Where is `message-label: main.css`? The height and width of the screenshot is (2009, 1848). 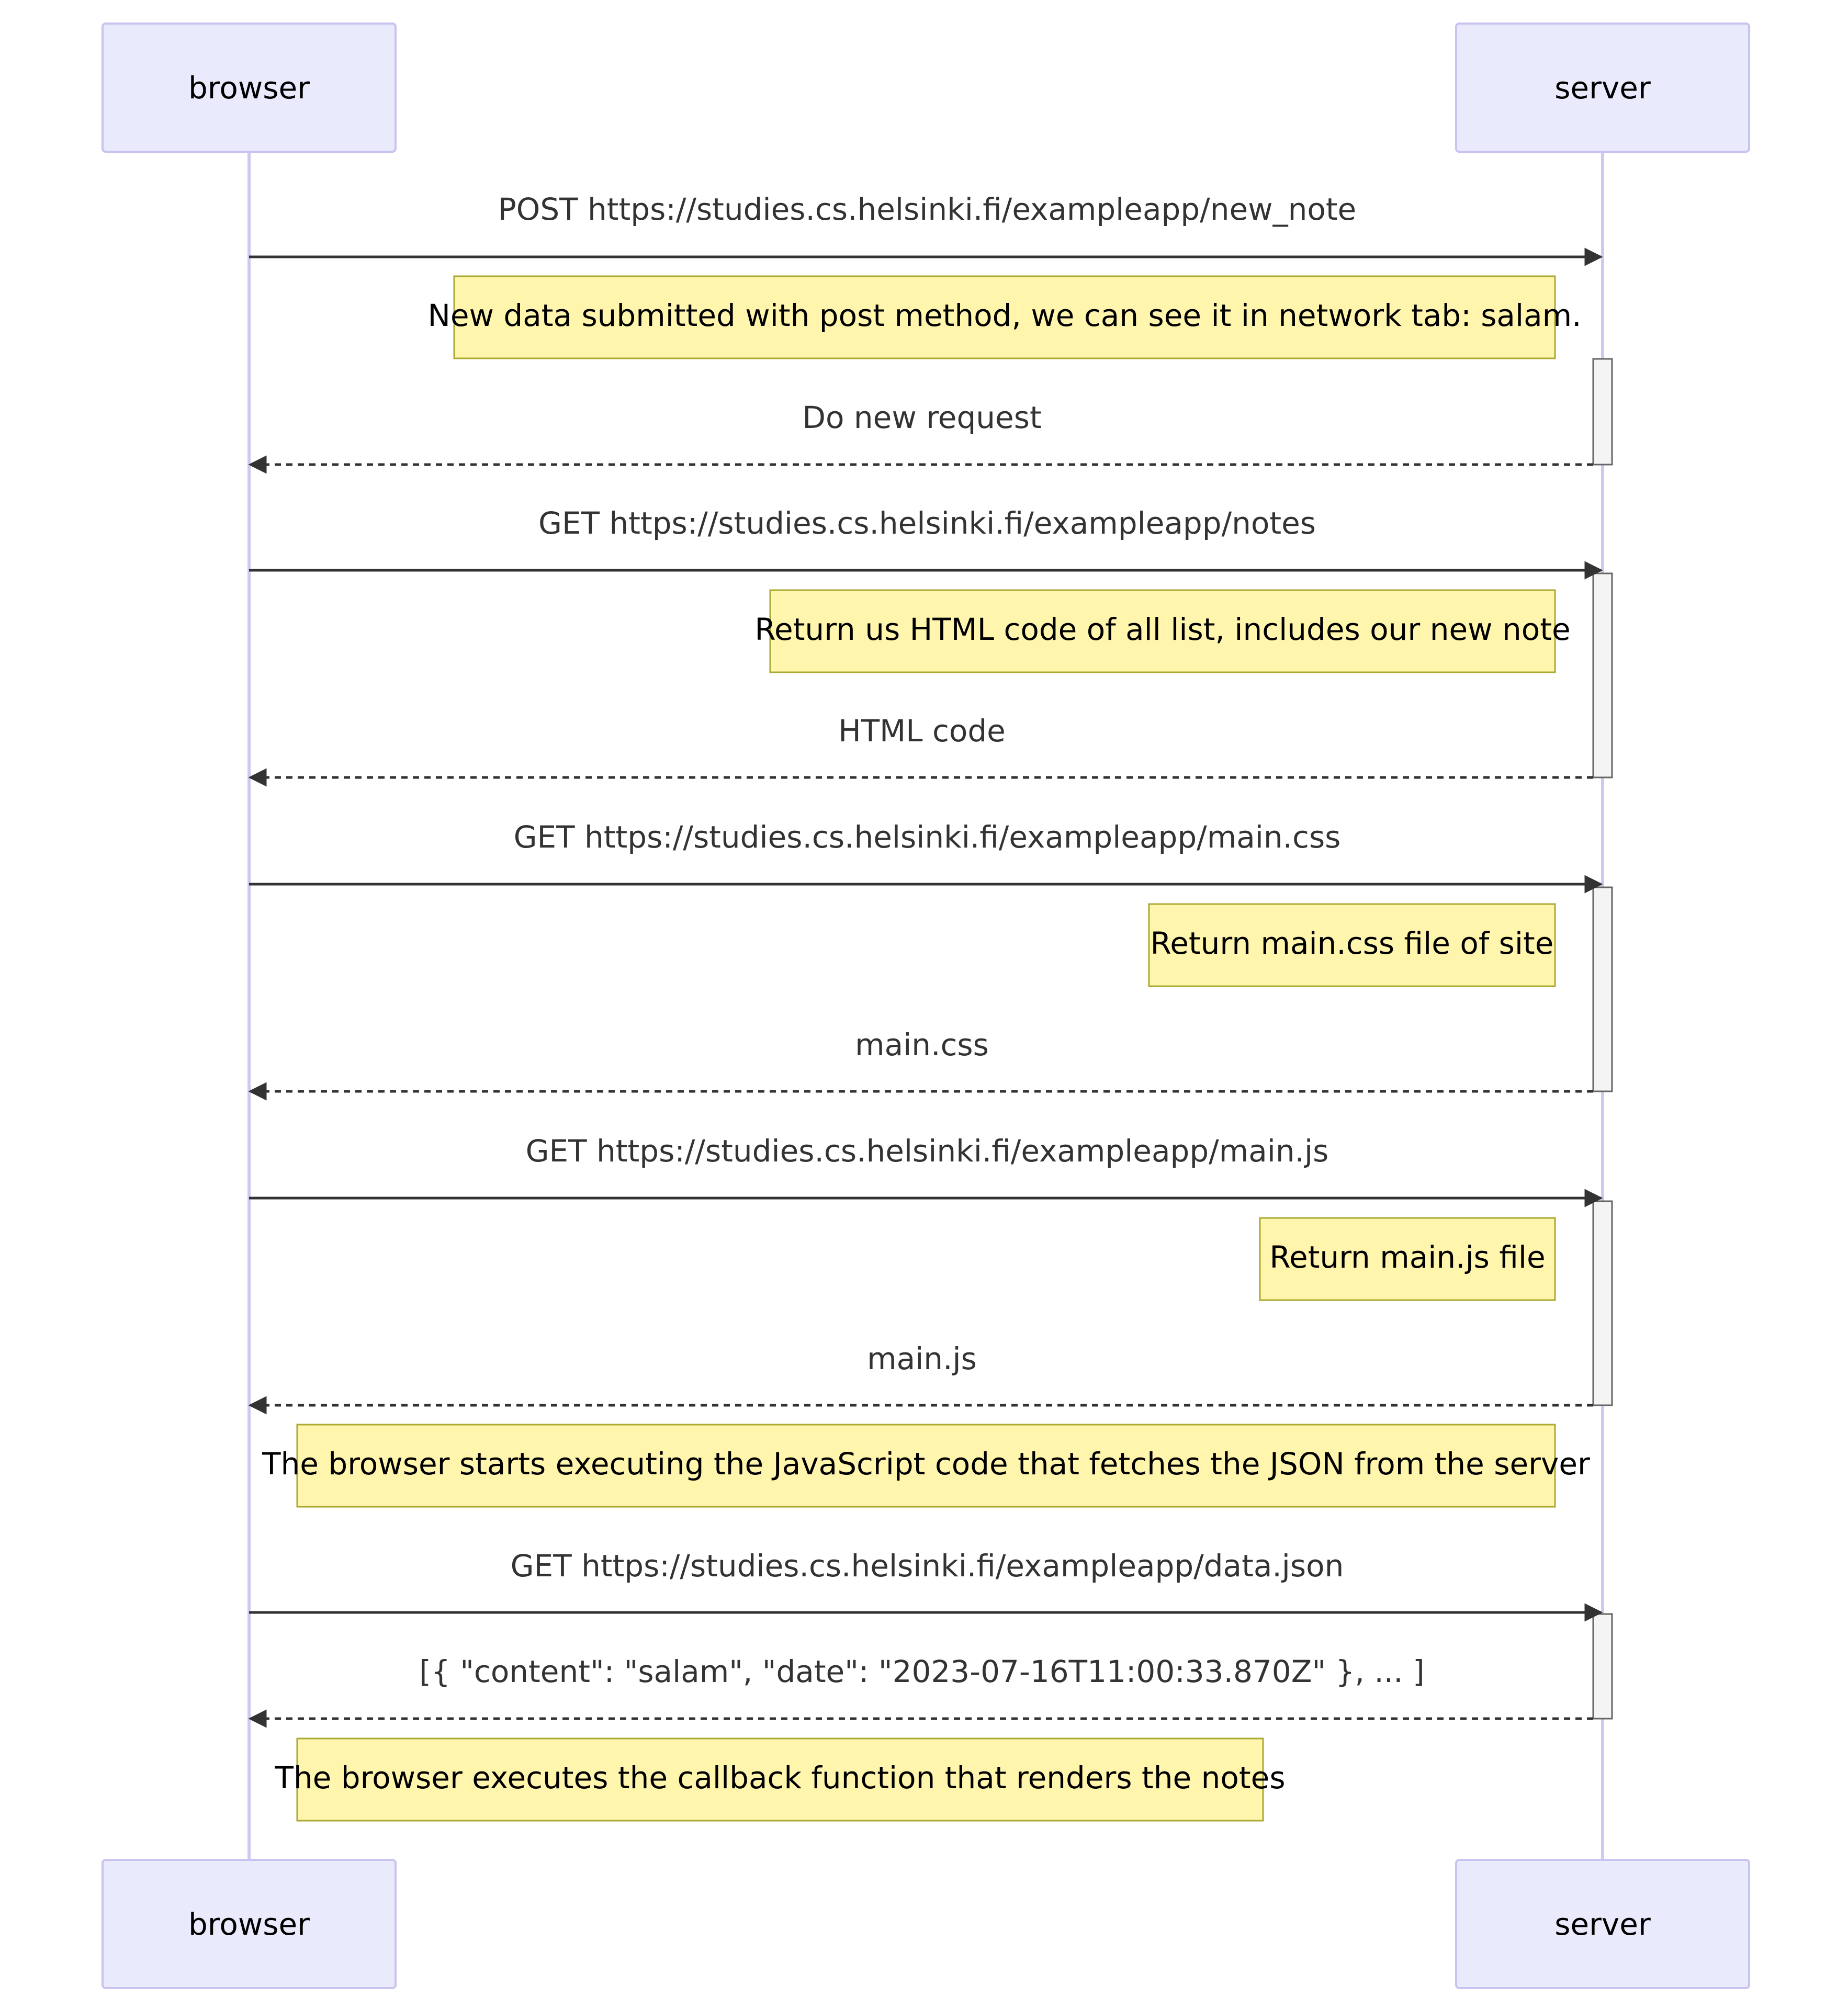
message-label: main.css is located at coordinates (922, 1045).